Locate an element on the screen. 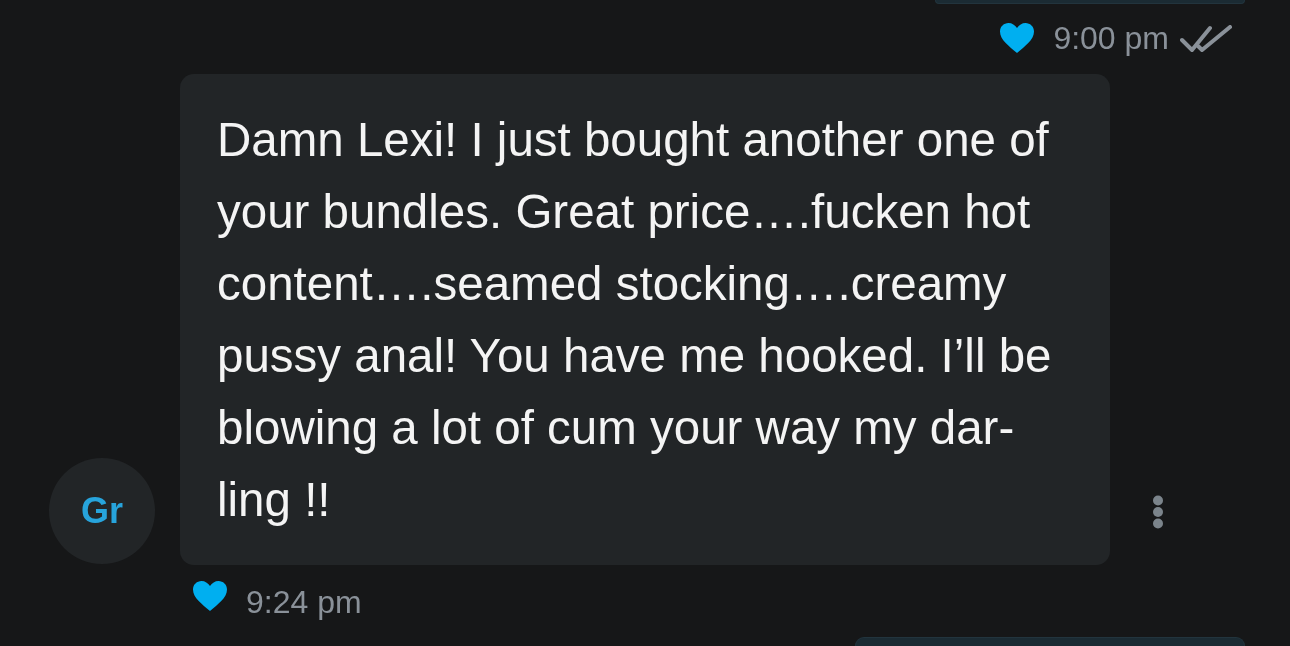 The width and height of the screenshot is (1290, 646). user-avatar: Gr is located at coordinates (102, 511).